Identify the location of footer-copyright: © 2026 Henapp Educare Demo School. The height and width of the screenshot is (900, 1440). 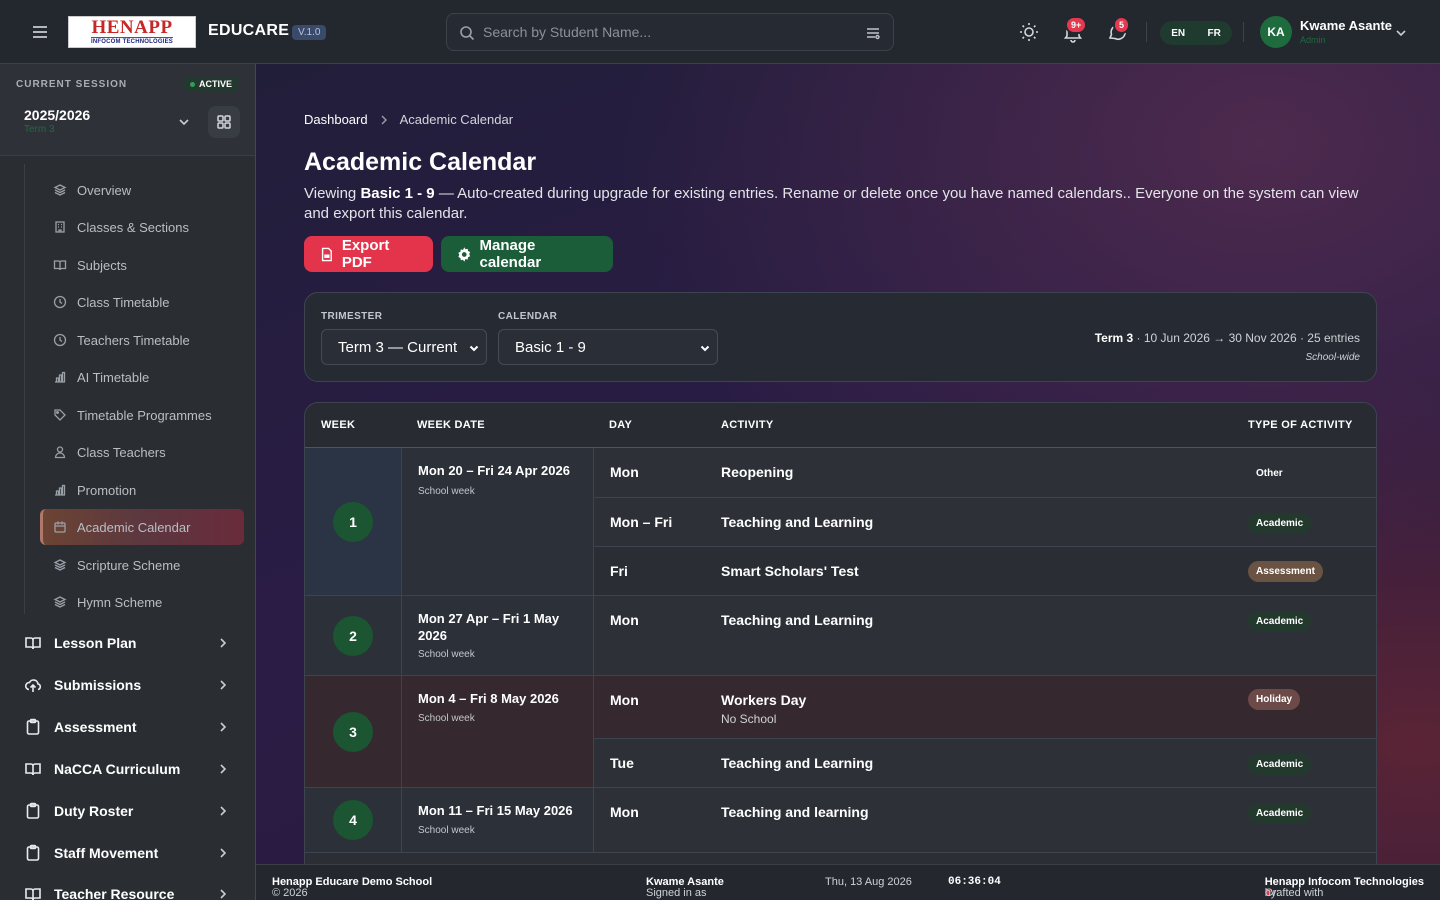
(352, 887).